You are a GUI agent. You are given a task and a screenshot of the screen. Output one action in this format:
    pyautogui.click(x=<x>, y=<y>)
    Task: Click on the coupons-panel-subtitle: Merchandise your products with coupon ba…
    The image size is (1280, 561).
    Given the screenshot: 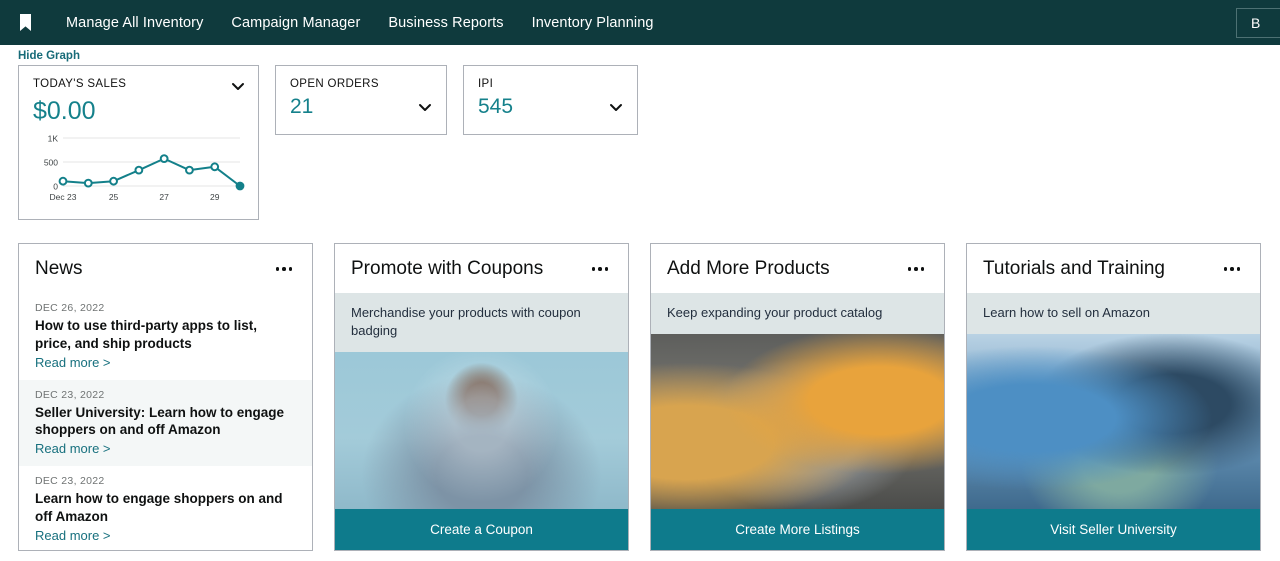 What is the action you would take?
    pyautogui.click(x=481, y=322)
    